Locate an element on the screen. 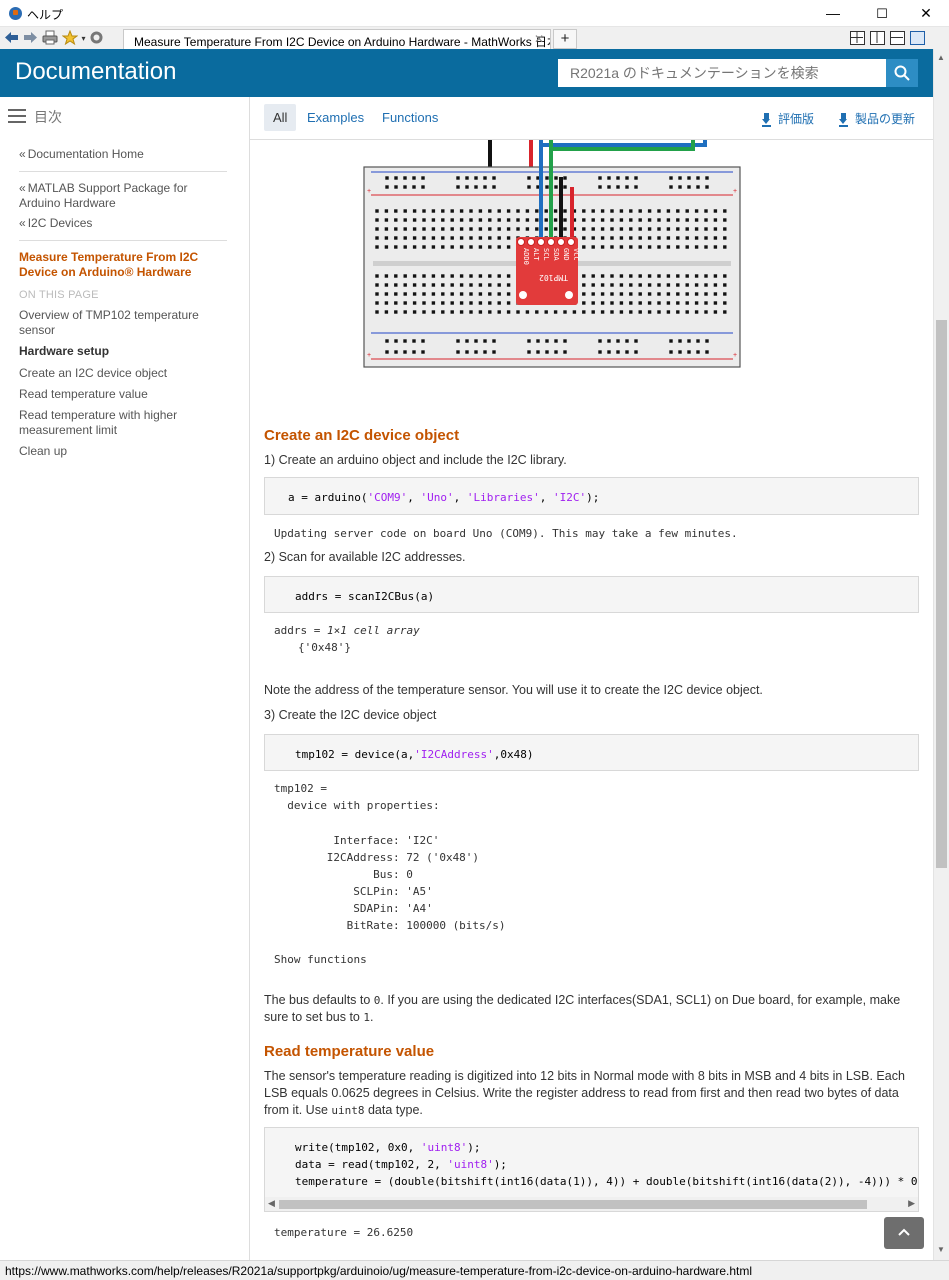 The image size is (949, 1280). output-prop-bitrate: BitRate: 100000 (bits/s) is located at coordinates (396, 925).